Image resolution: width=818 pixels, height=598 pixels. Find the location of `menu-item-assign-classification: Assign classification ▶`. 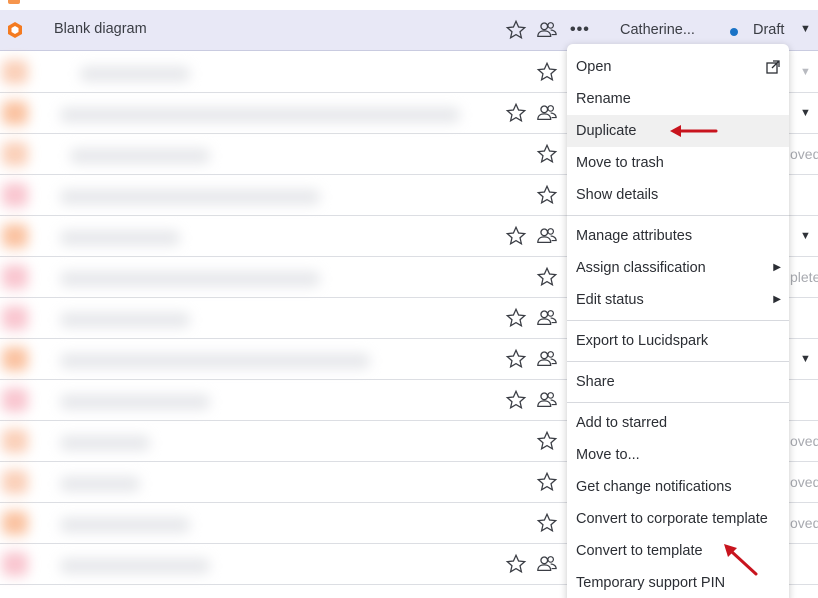

menu-item-assign-classification: Assign classification ▶ is located at coordinates (678, 268).